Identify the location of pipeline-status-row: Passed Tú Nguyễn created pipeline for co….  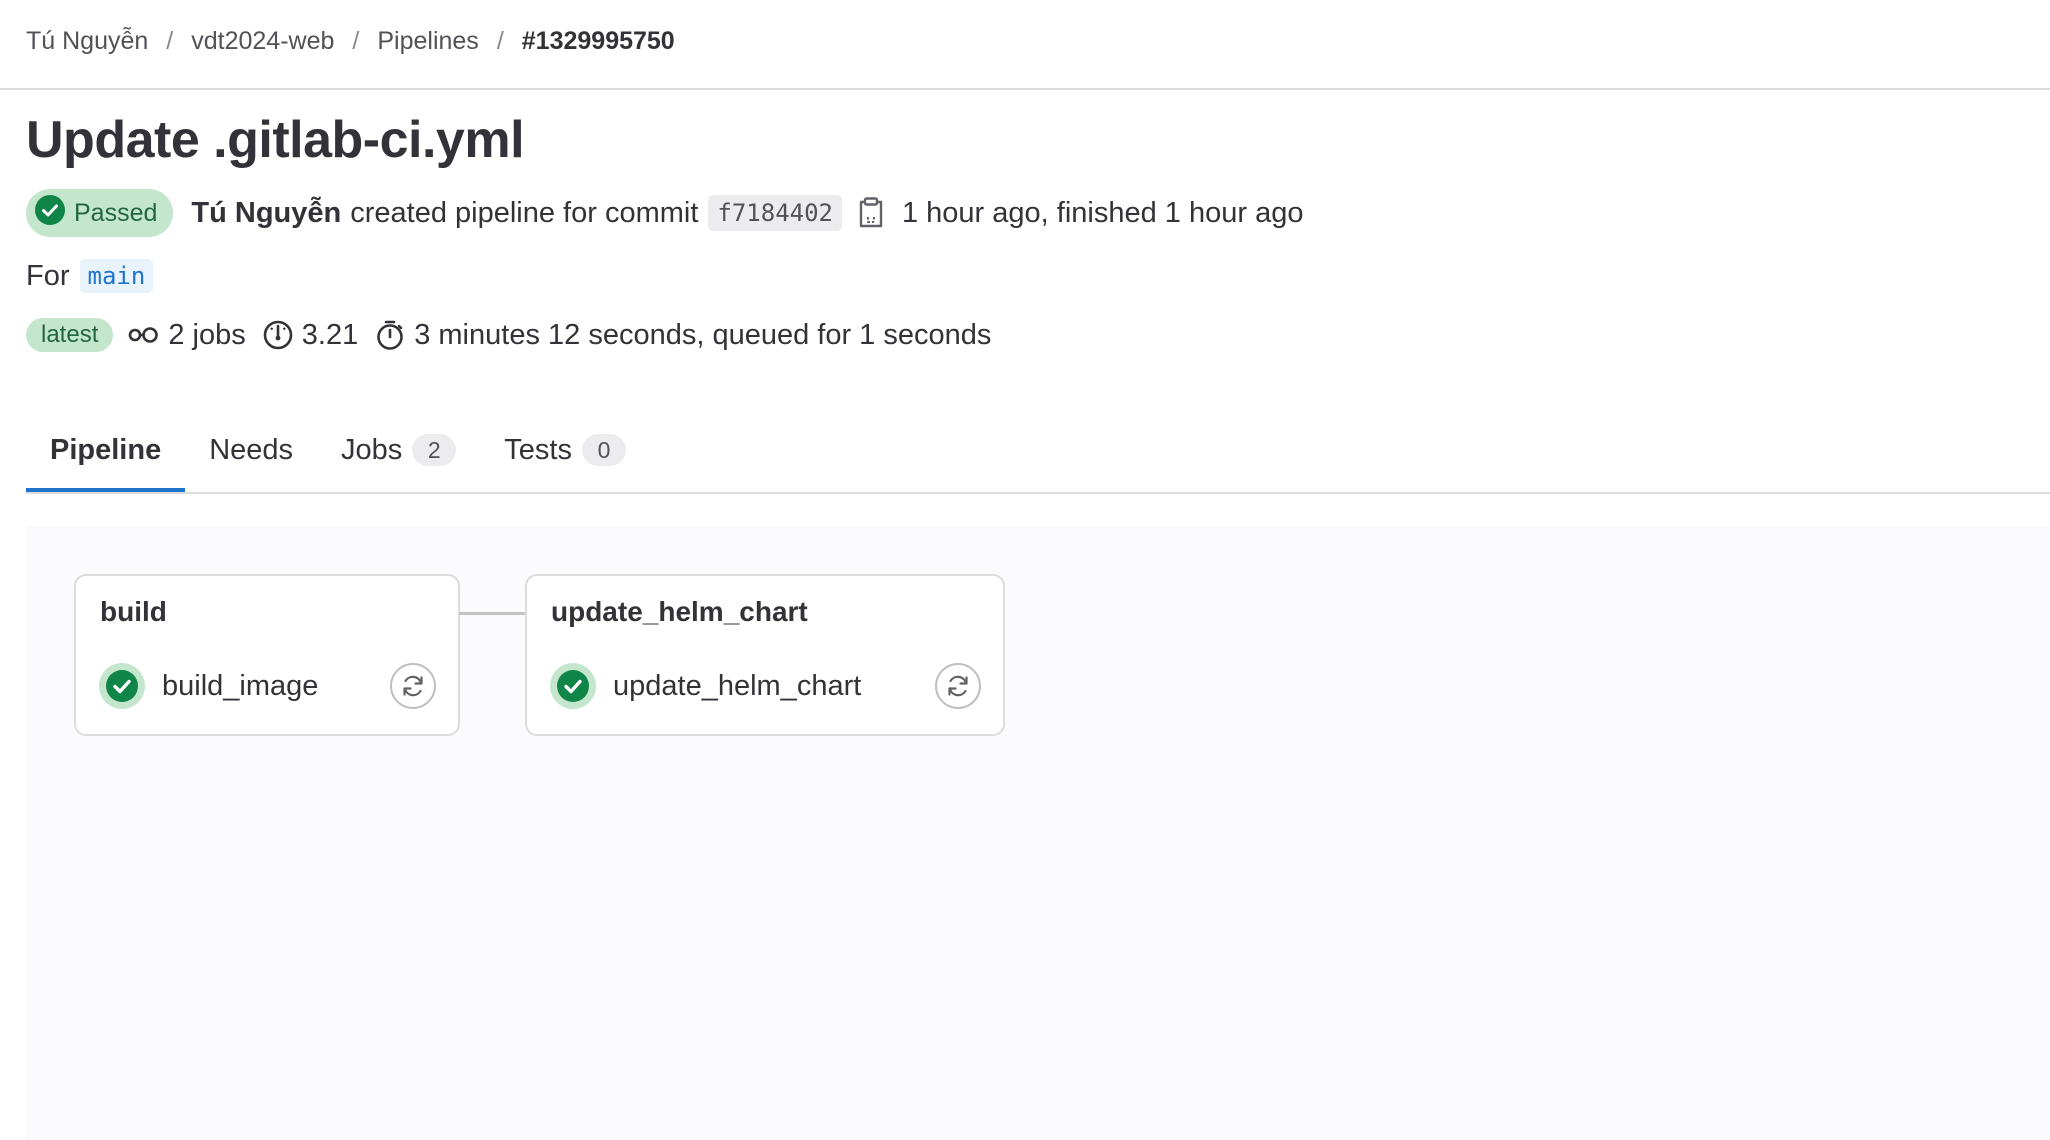
(664, 213).